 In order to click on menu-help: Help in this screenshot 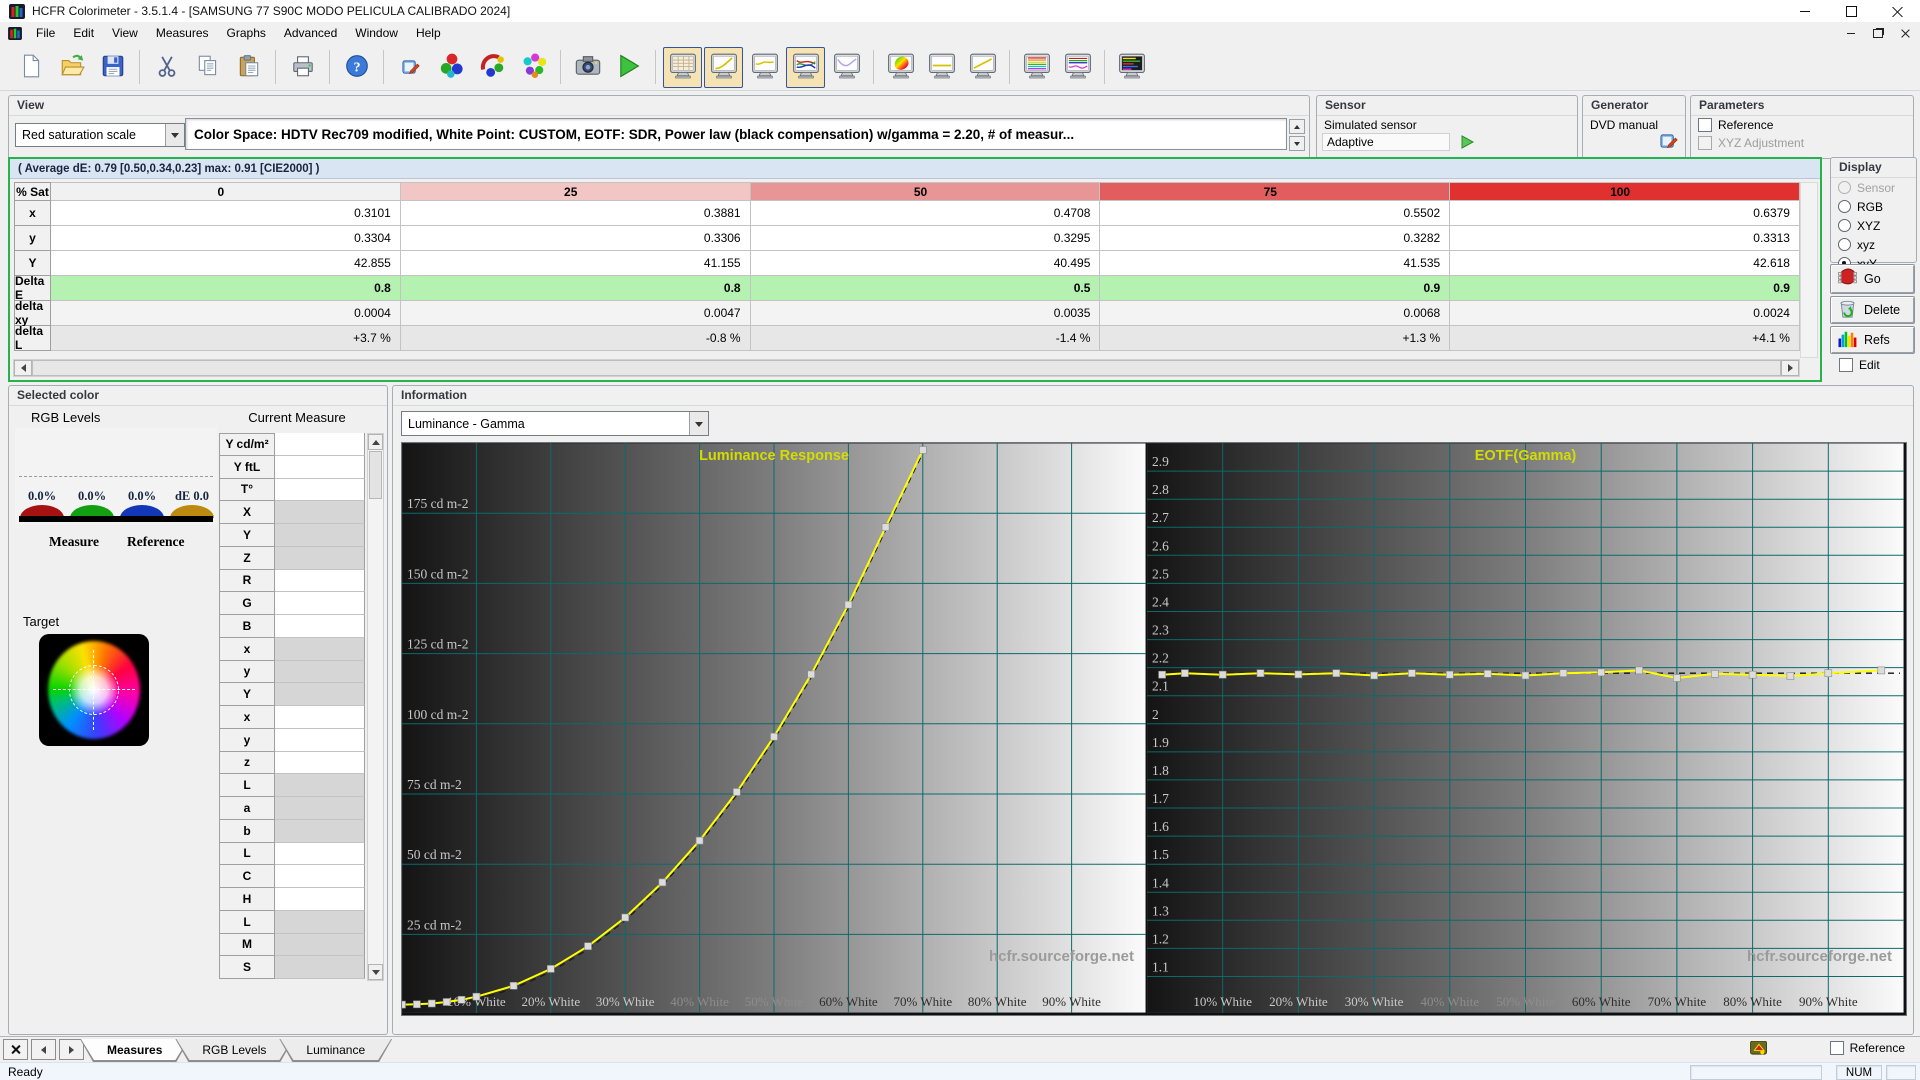, I will do `click(428, 33)`.